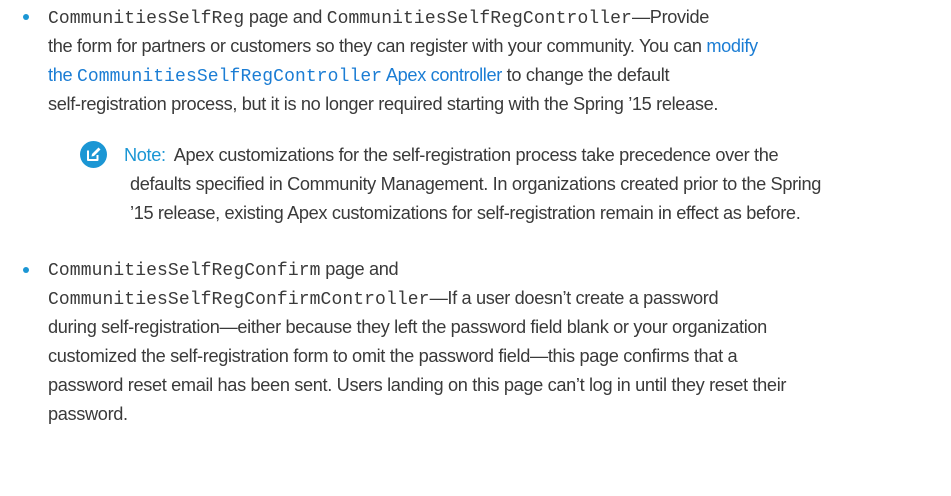 Image resolution: width=951 pixels, height=496 pixels. What do you see at coordinates (732, 46) in the screenshot?
I see `modify-controller-link: modify` at bounding box center [732, 46].